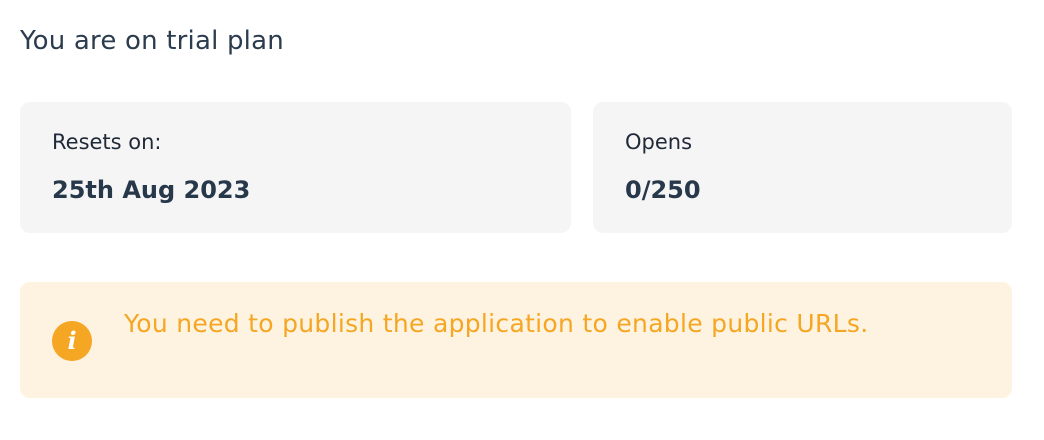  Describe the element at coordinates (107, 142) in the screenshot. I see `resets-label: Resets on:` at that location.